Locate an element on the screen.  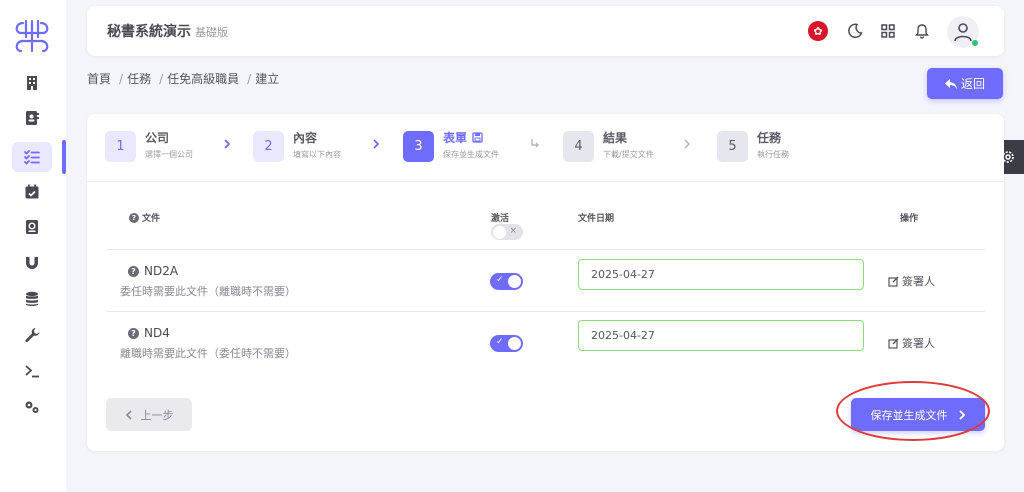
step-subtitle: 保存並生成文件 is located at coordinates (471, 154).